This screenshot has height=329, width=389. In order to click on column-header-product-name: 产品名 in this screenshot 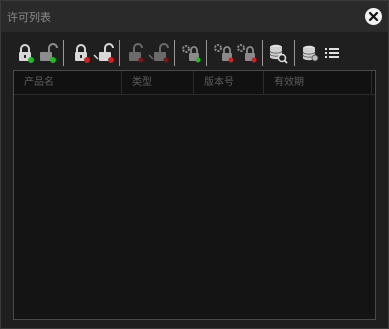, I will do `click(68, 82)`.